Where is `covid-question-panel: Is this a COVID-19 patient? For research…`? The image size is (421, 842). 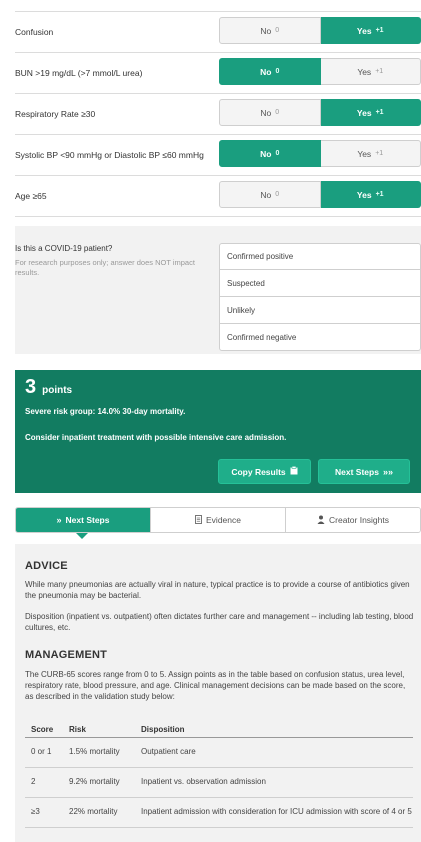
covid-question-panel: Is this a COVID-19 patient? For research… is located at coordinates (218, 290).